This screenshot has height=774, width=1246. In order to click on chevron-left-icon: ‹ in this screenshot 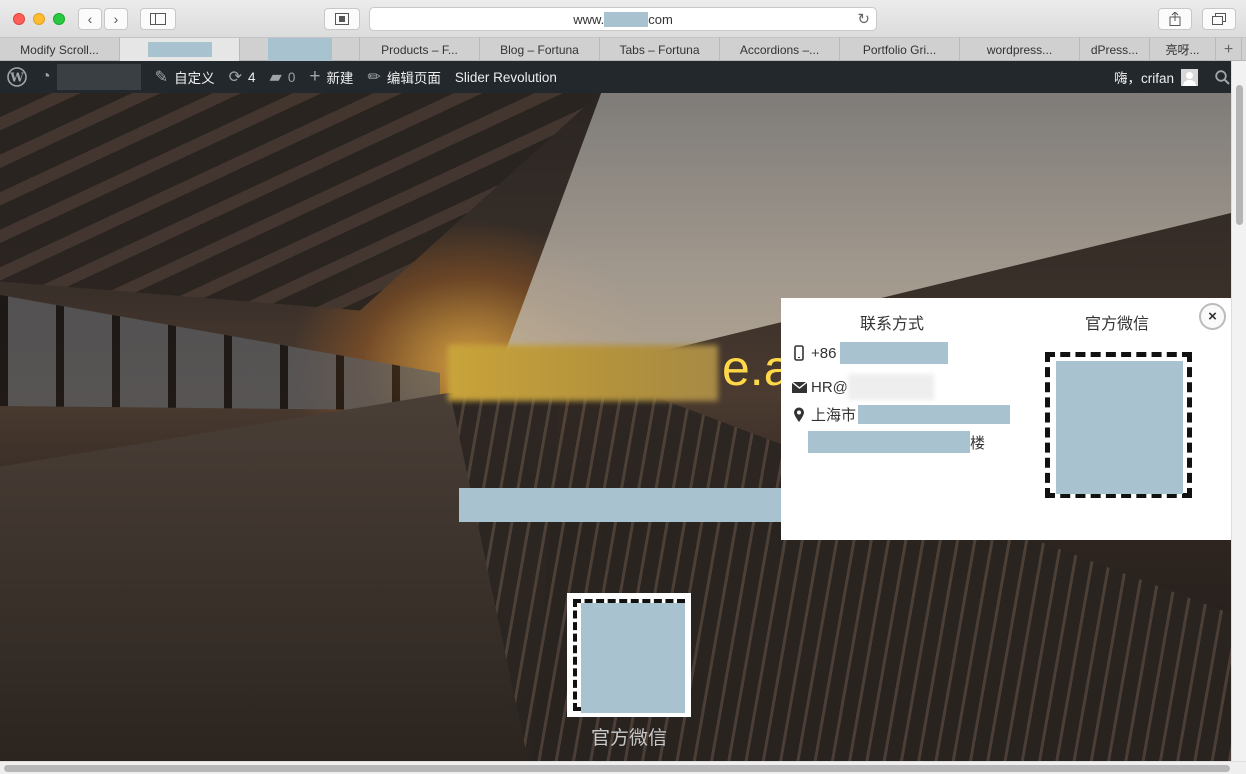, I will do `click(90, 19)`.